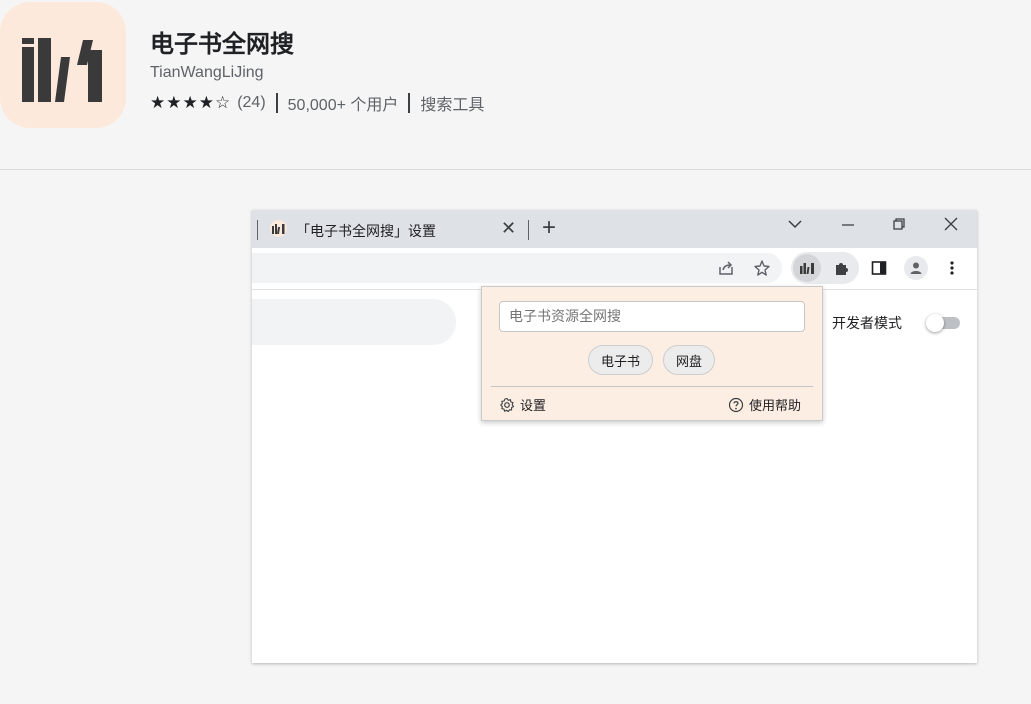 Image resolution: width=1031 pixels, height=704 pixels. I want to click on ebook-search-input, so click(652, 316).